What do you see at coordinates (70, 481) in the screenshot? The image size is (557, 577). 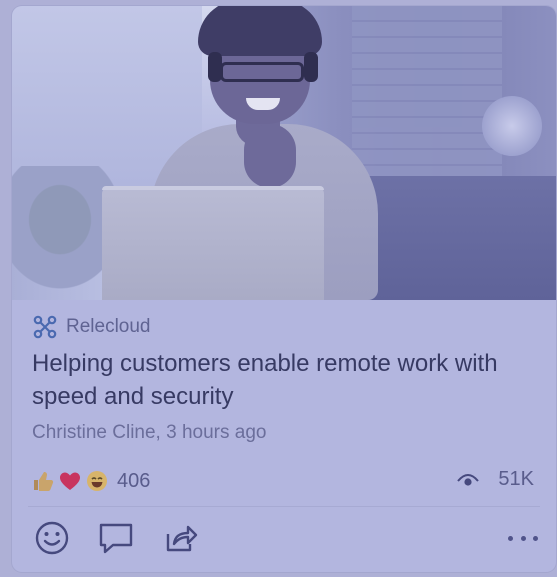 I see `heart-icon` at bounding box center [70, 481].